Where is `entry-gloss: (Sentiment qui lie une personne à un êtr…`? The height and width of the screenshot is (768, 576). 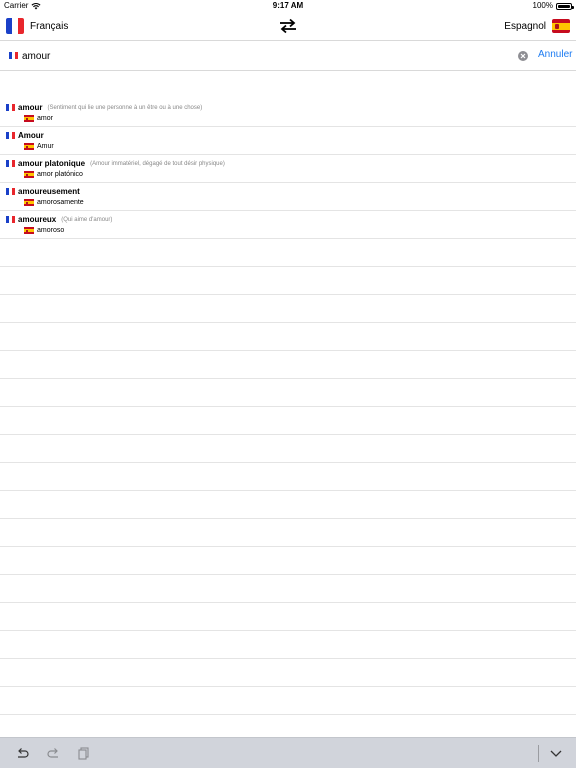 entry-gloss: (Sentiment qui lie une personne à un êtr… is located at coordinates (125, 107).